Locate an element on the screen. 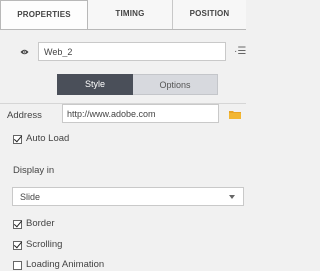  panel-tabs: PROPERTIES TIMING POSITION is located at coordinates (123, 15).